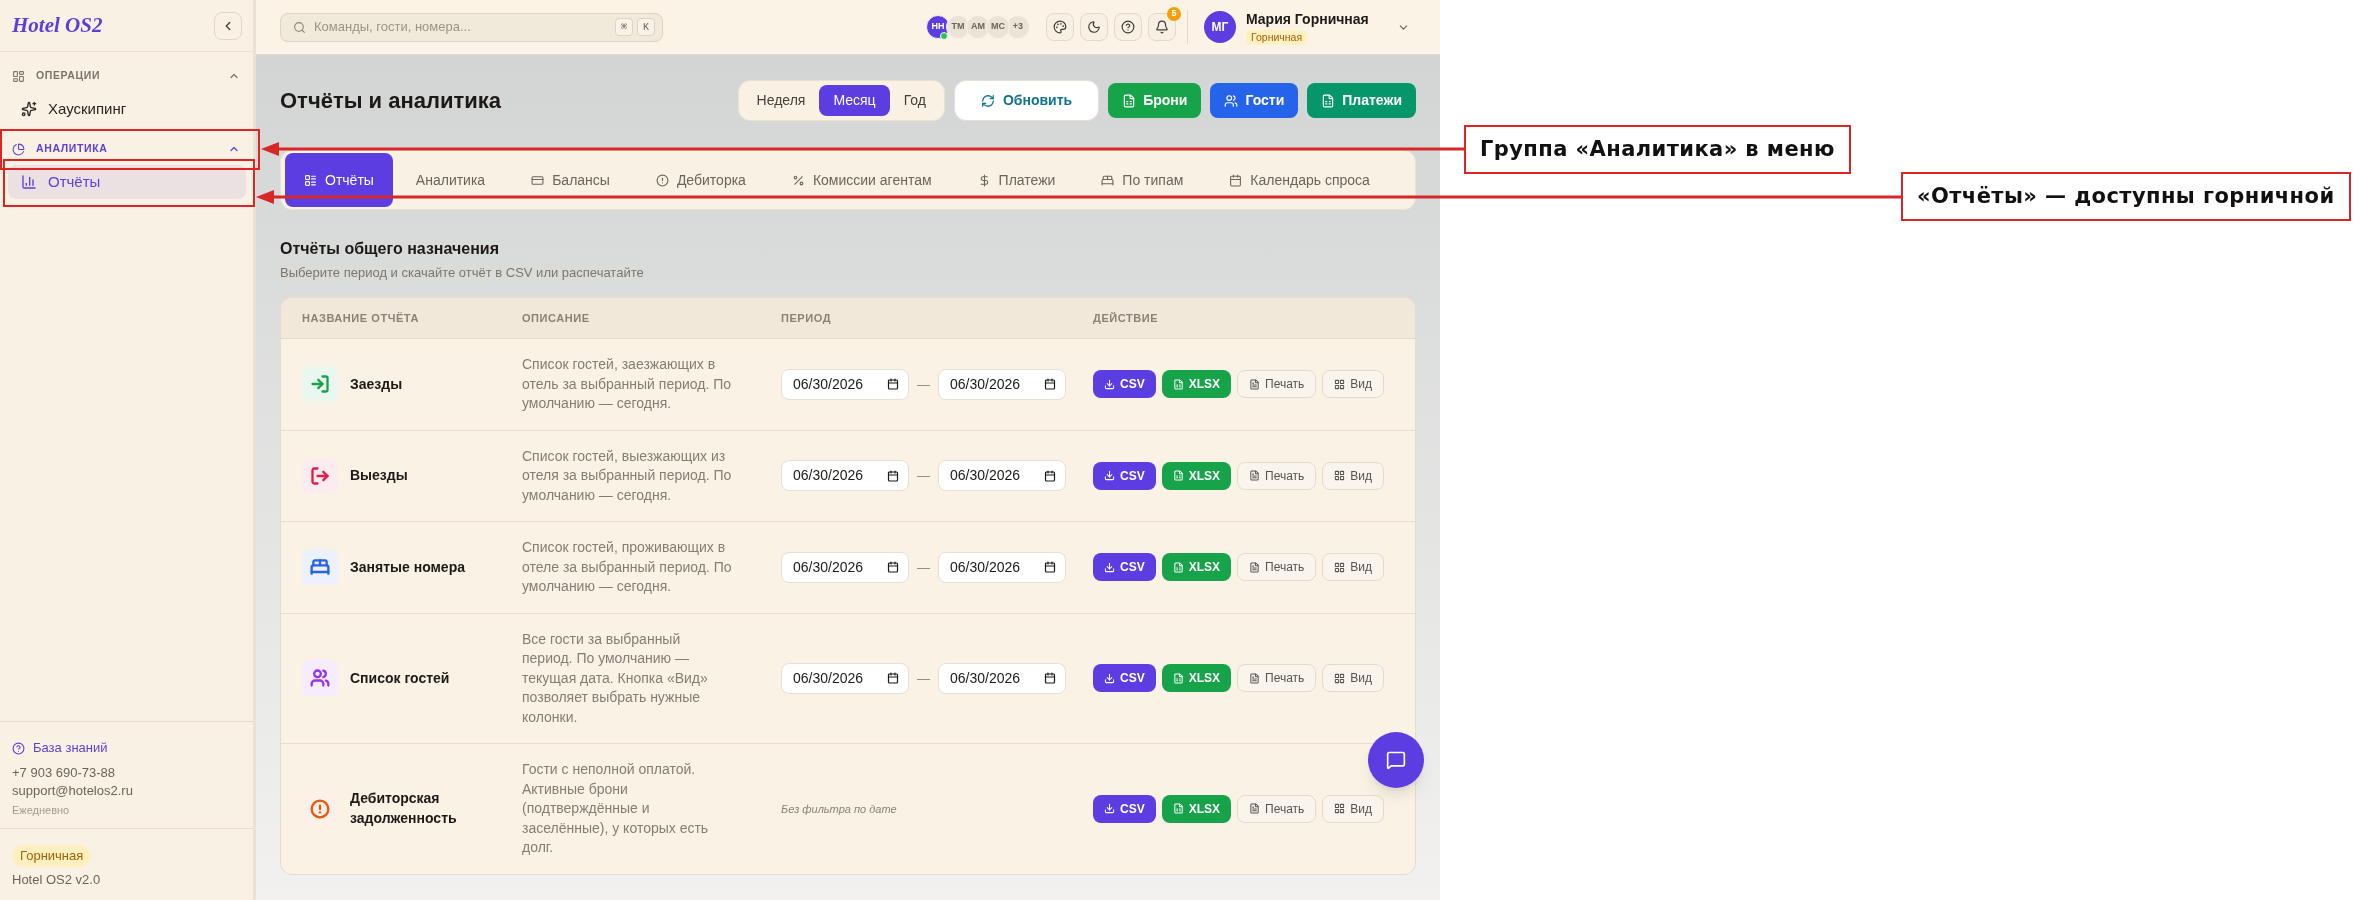 The width and height of the screenshot is (2378, 900). What do you see at coordinates (1340, 678) in the screenshot?
I see `grid-icon` at bounding box center [1340, 678].